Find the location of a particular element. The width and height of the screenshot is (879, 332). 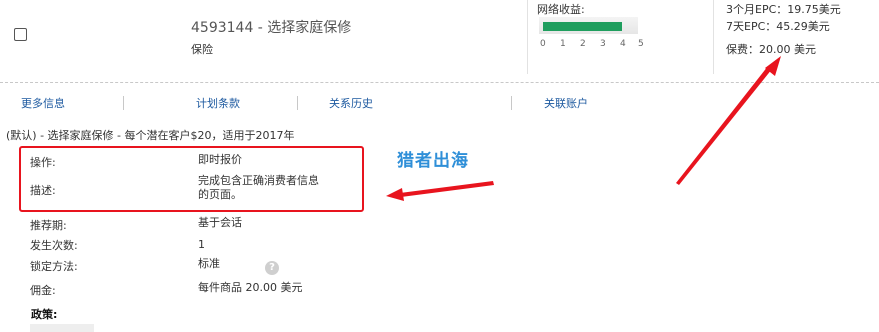

meter-tick: 3 is located at coordinates (603, 44).